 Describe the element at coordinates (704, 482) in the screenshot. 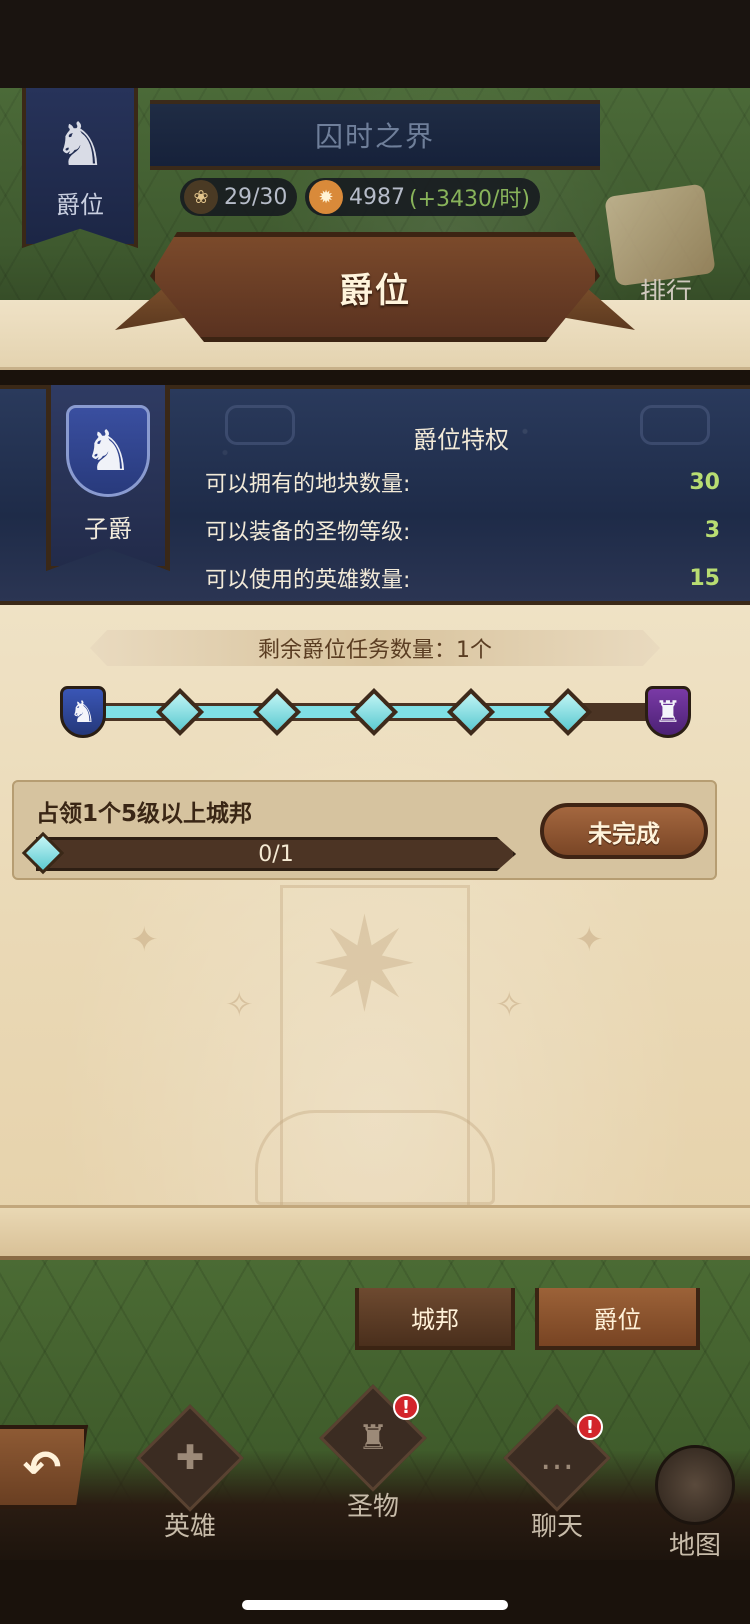

I see `privilege-value: 30` at that location.